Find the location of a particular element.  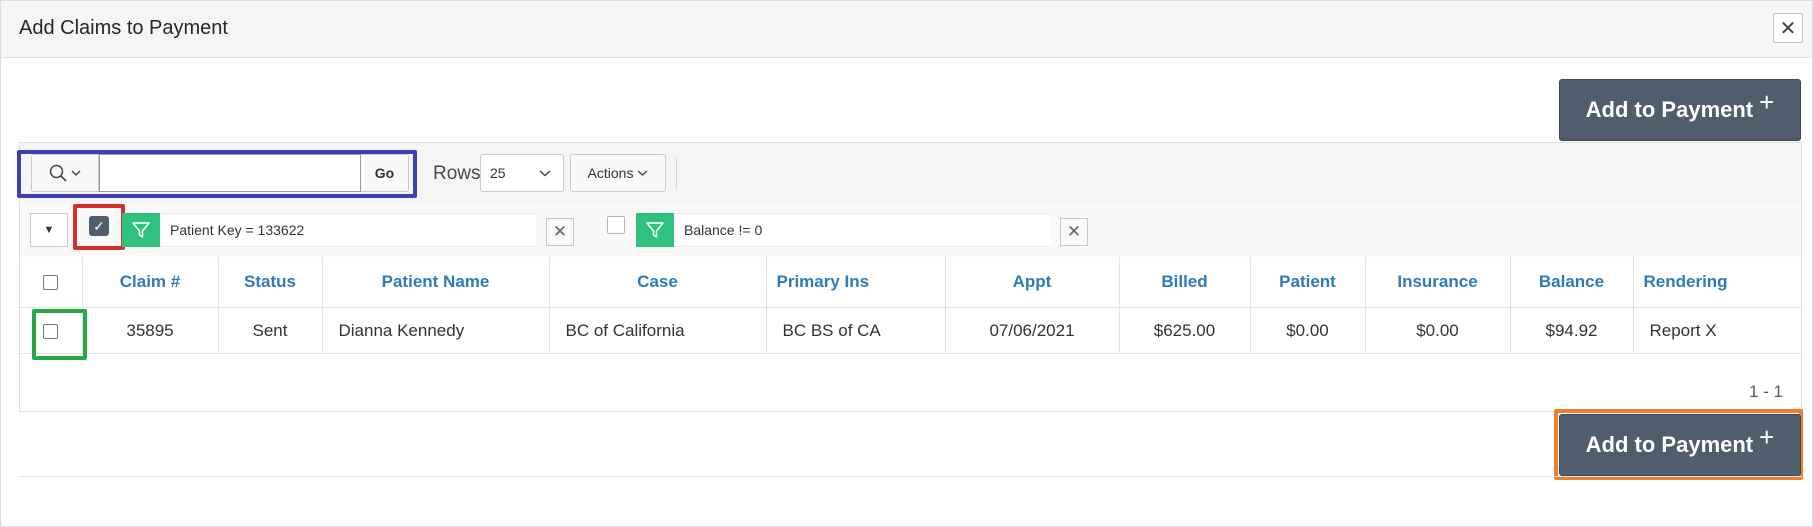

column-header: Patient is located at coordinates (1308, 282).